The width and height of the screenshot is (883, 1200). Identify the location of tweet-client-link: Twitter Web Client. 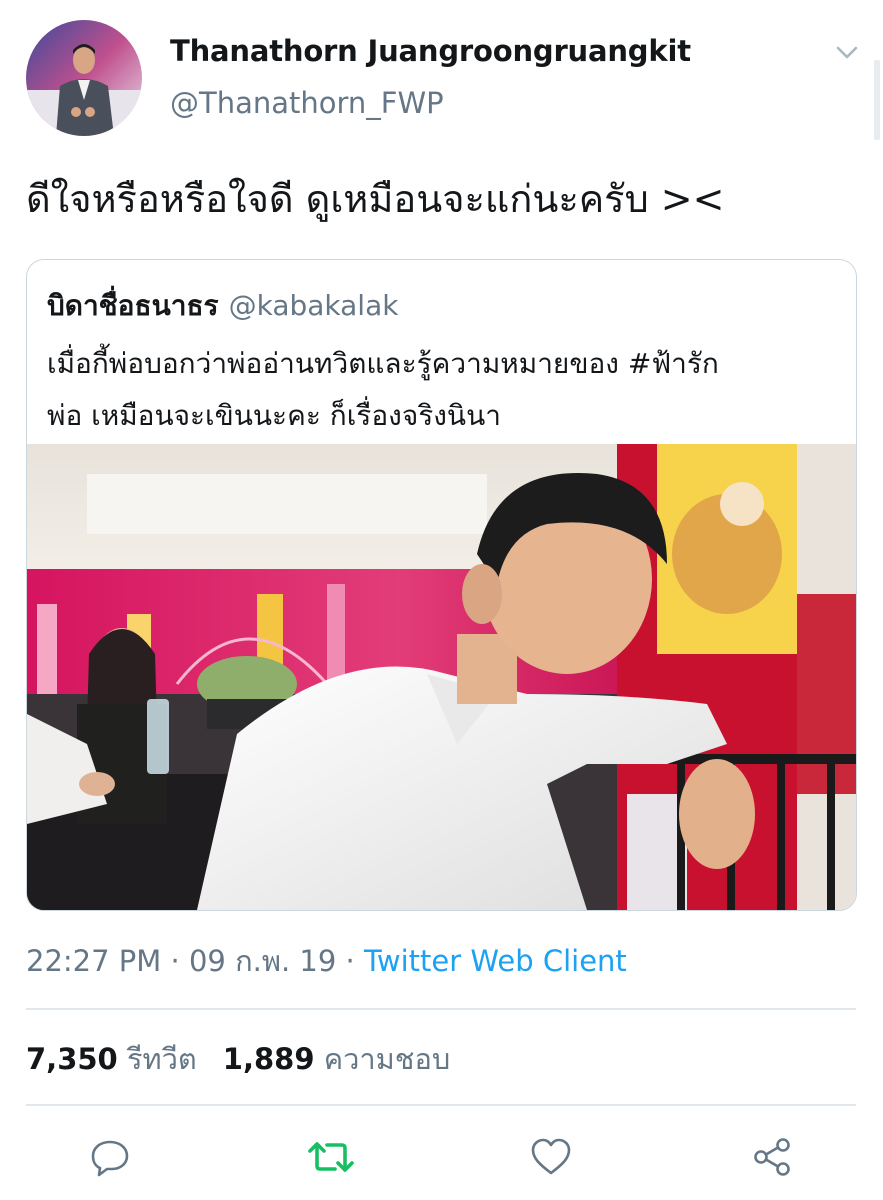
(495, 961).